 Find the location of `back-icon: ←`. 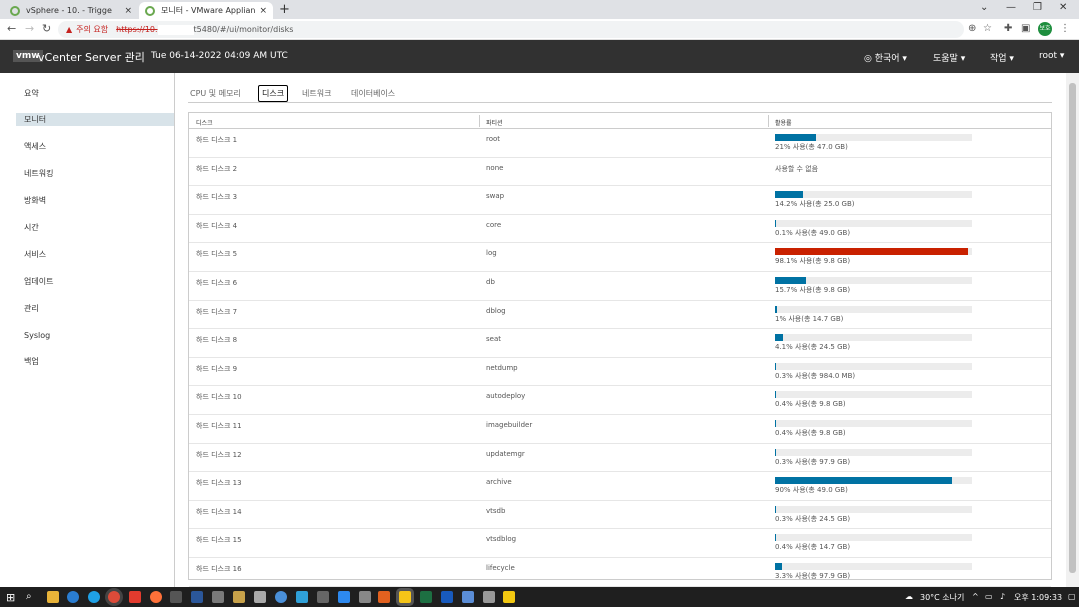

back-icon: ← is located at coordinates (11, 29).